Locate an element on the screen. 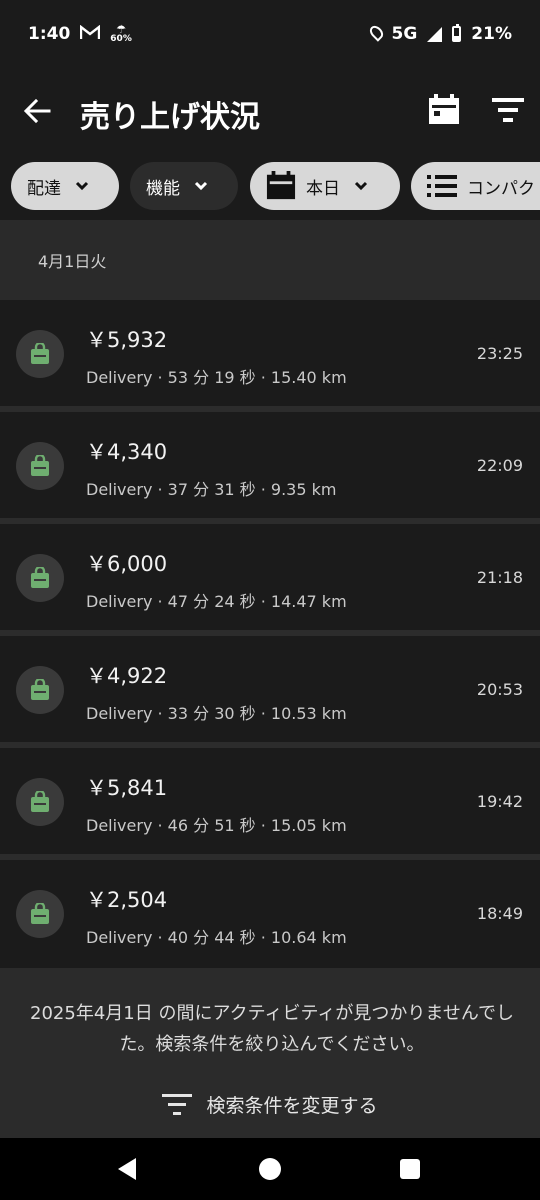  trip-detail: Delivery · 37 分 31 秒 · 9.35 km is located at coordinates (211, 489).